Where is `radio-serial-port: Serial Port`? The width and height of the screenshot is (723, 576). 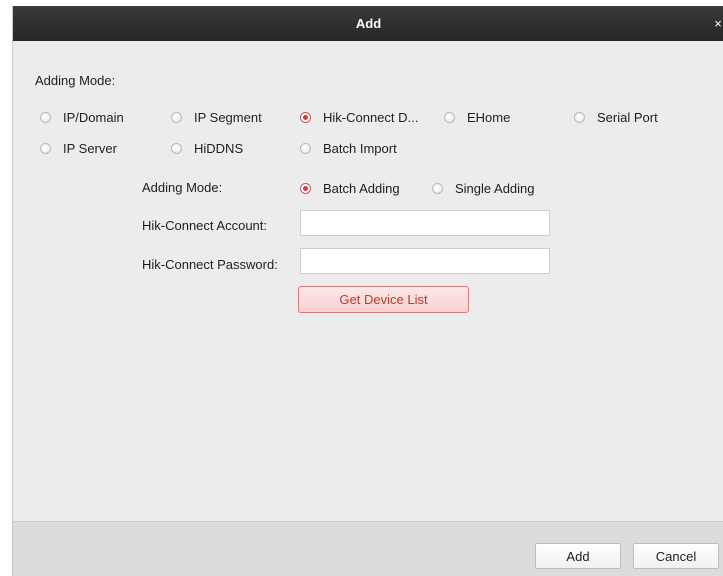
radio-serial-port: Serial Port is located at coordinates (616, 117).